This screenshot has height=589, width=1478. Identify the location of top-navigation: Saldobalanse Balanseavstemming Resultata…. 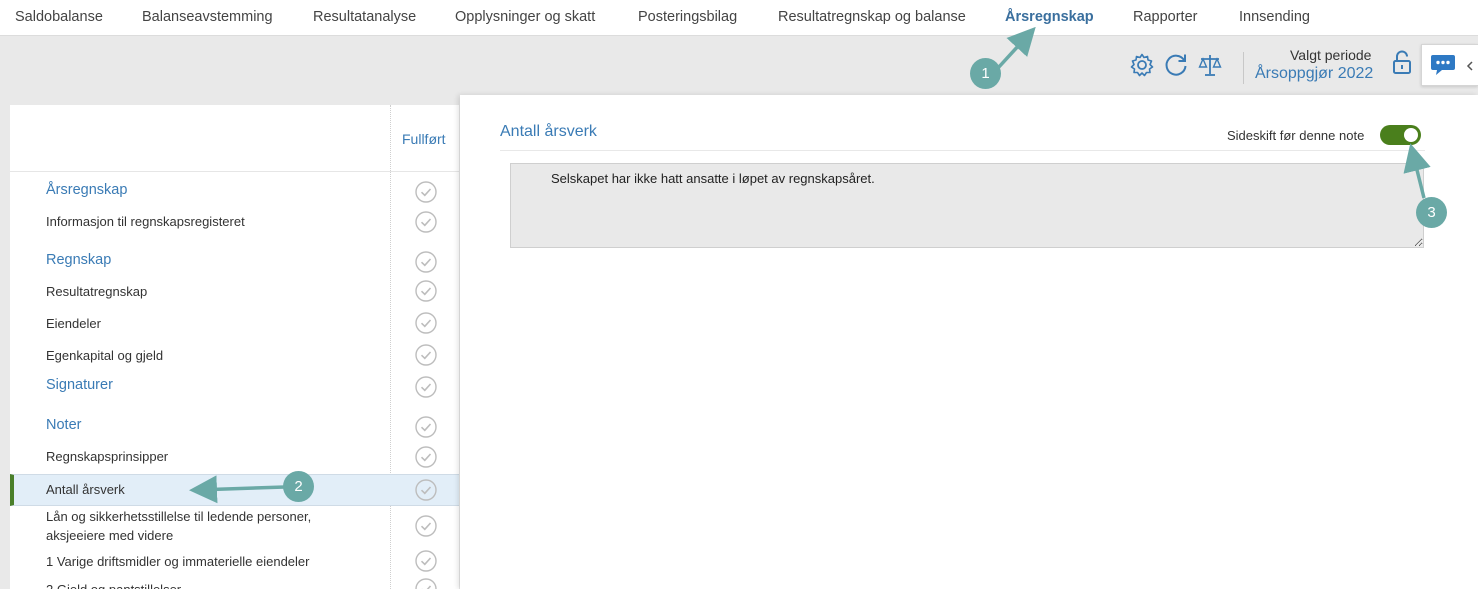
(739, 18).